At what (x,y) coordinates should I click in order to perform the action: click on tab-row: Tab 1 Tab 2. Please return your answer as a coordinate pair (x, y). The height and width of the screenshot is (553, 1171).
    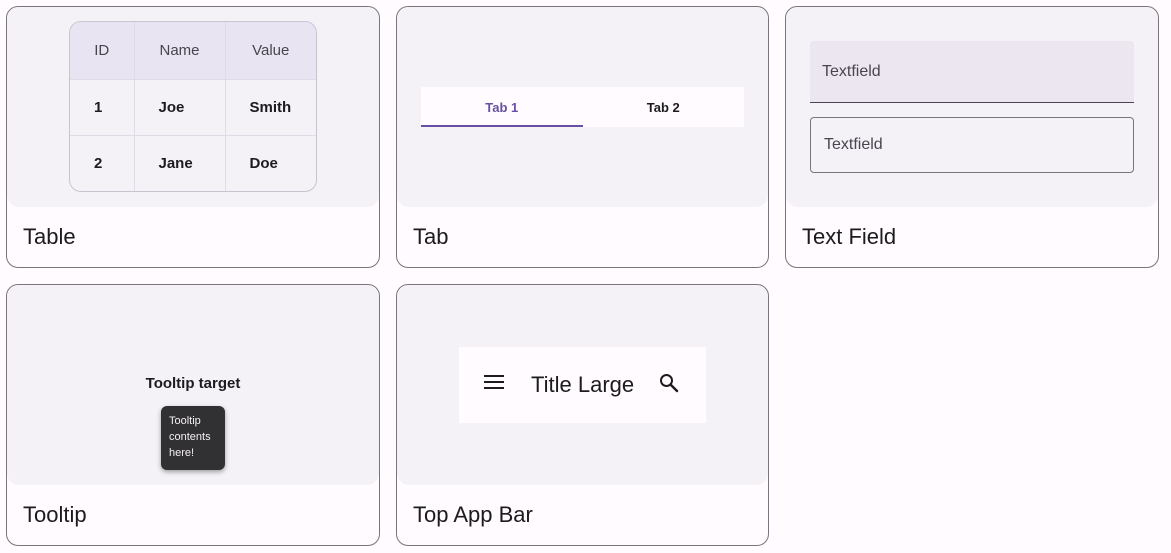
    Looking at the image, I should click on (582, 107).